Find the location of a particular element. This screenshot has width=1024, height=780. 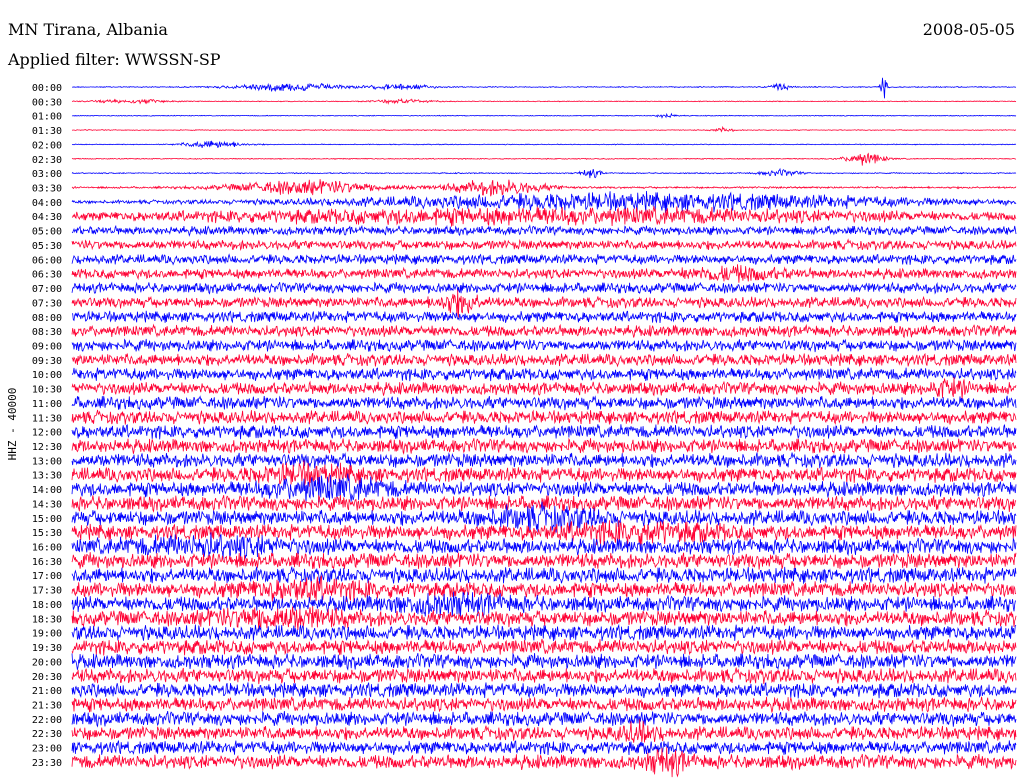

time-label: 08:00 is located at coordinates (47, 318).